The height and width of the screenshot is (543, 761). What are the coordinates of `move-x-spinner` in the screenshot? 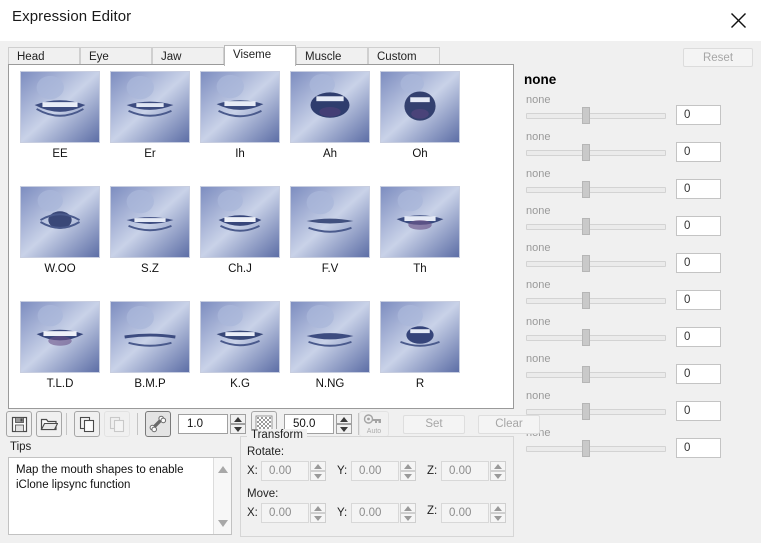 It's located at (318, 513).